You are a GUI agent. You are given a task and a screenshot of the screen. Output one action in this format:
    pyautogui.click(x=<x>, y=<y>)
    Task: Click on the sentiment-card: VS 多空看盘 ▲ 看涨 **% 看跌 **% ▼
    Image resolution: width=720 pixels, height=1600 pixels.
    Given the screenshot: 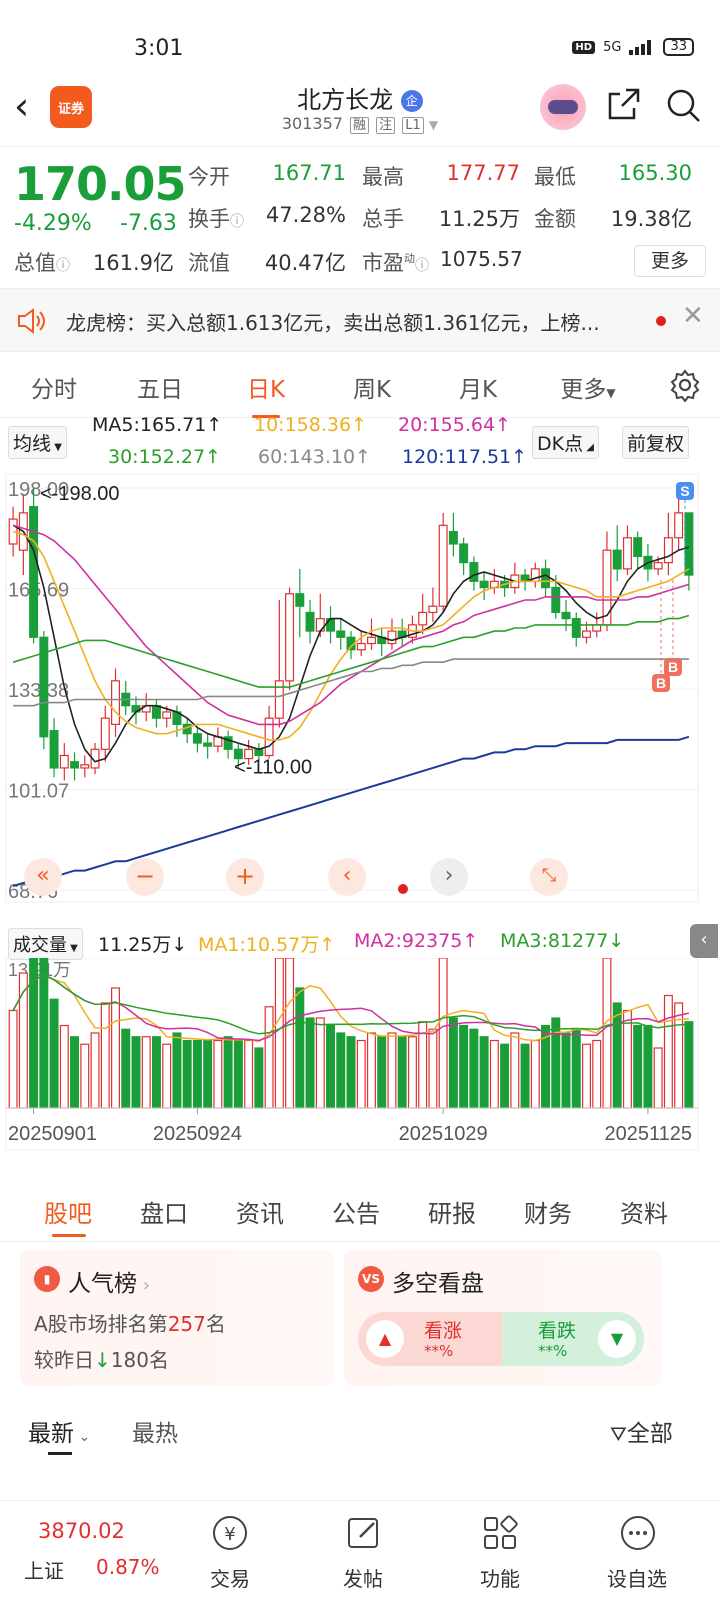 What is the action you would take?
    pyautogui.click(x=503, y=1318)
    